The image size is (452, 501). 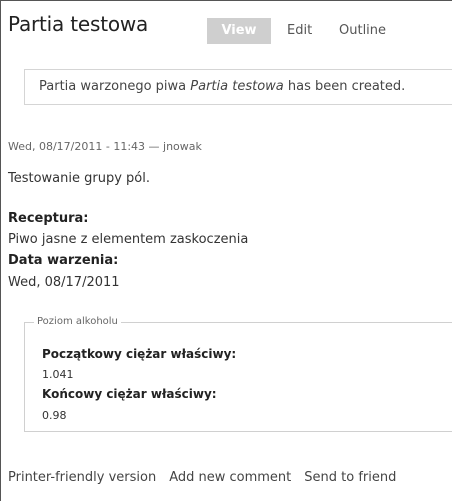 What do you see at coordinates (54, 415) in the screenshot?
I see `fieldset-value-fg: 0.98` at bounding box center [54, 415].